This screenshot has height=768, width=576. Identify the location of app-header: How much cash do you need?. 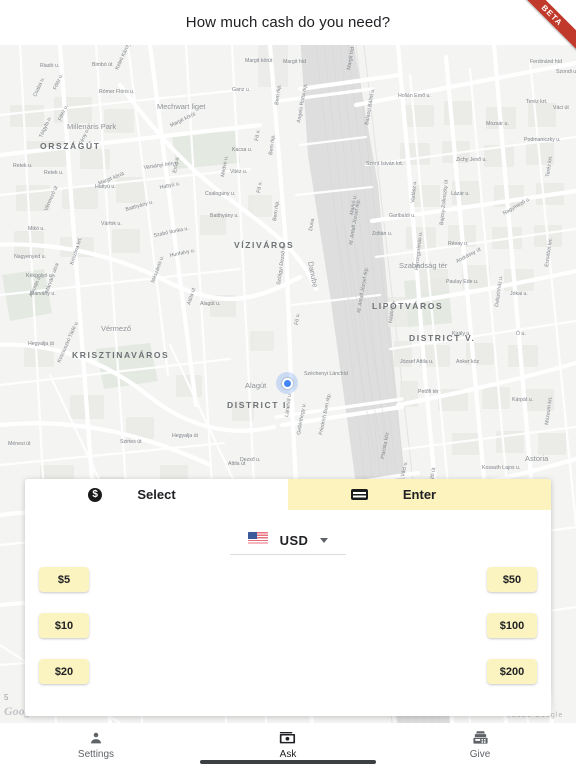
(288, 22).